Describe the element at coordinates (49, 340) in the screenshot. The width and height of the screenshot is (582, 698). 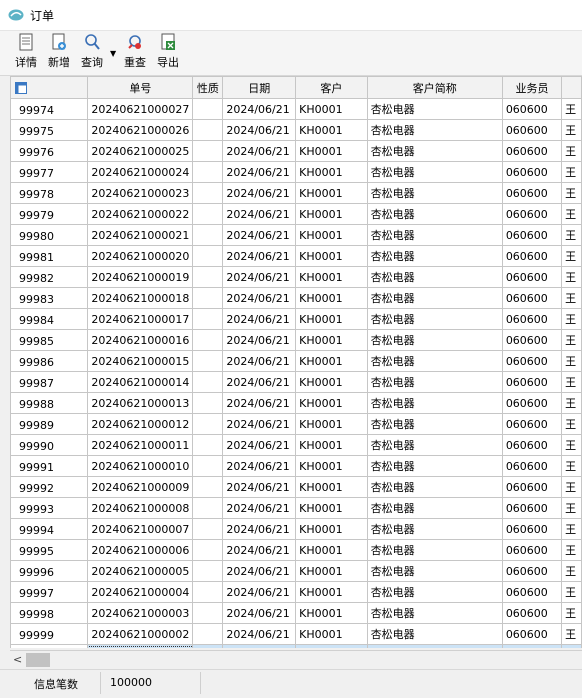
I see `row-number: 99985` at that location.